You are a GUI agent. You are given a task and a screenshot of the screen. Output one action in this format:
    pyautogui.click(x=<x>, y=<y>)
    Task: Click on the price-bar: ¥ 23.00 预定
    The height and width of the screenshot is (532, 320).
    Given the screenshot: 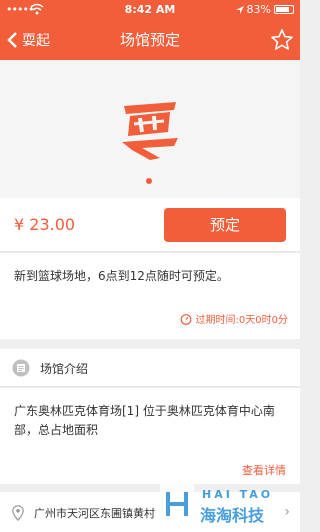 What is the action you would take?
    pyautogui.click(x=150, y=225)
    